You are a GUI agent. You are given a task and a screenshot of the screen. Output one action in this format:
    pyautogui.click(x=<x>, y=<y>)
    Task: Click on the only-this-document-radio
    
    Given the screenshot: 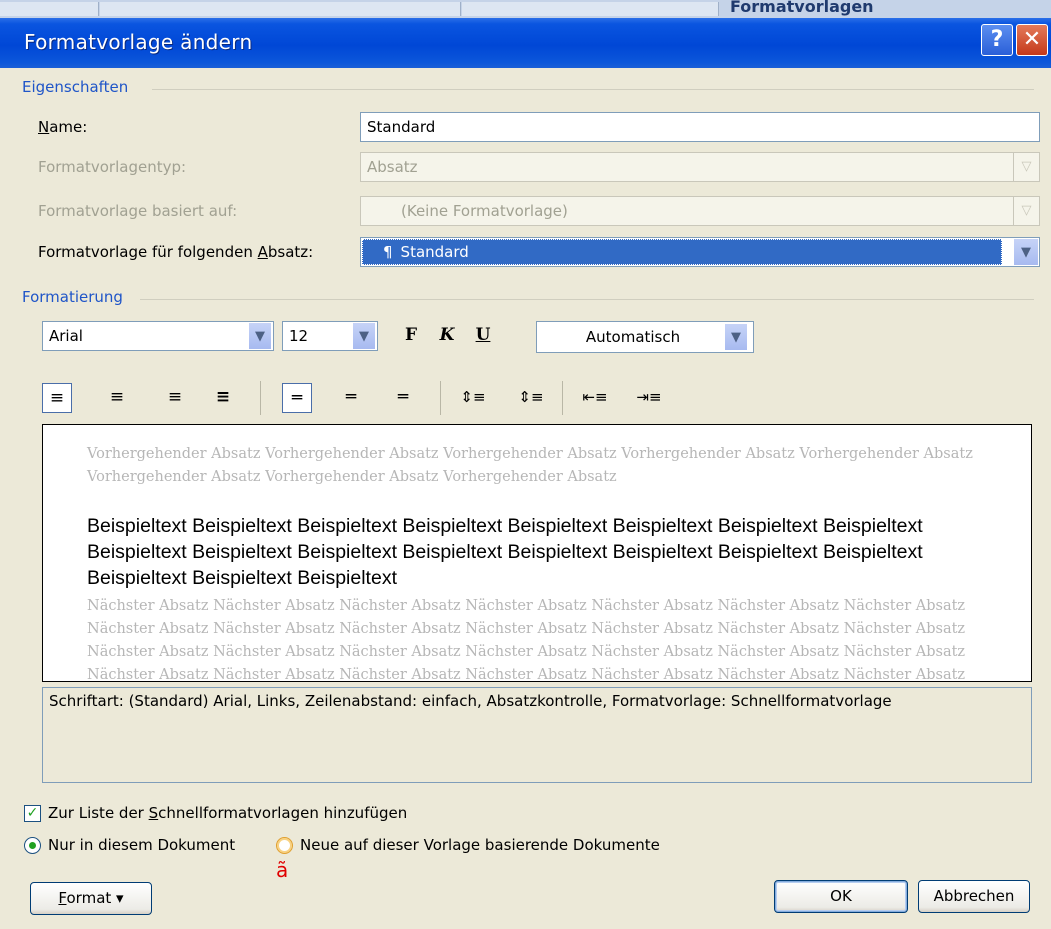 What is the action you would take?
    pyautogui.click(x=32, y=845)
    